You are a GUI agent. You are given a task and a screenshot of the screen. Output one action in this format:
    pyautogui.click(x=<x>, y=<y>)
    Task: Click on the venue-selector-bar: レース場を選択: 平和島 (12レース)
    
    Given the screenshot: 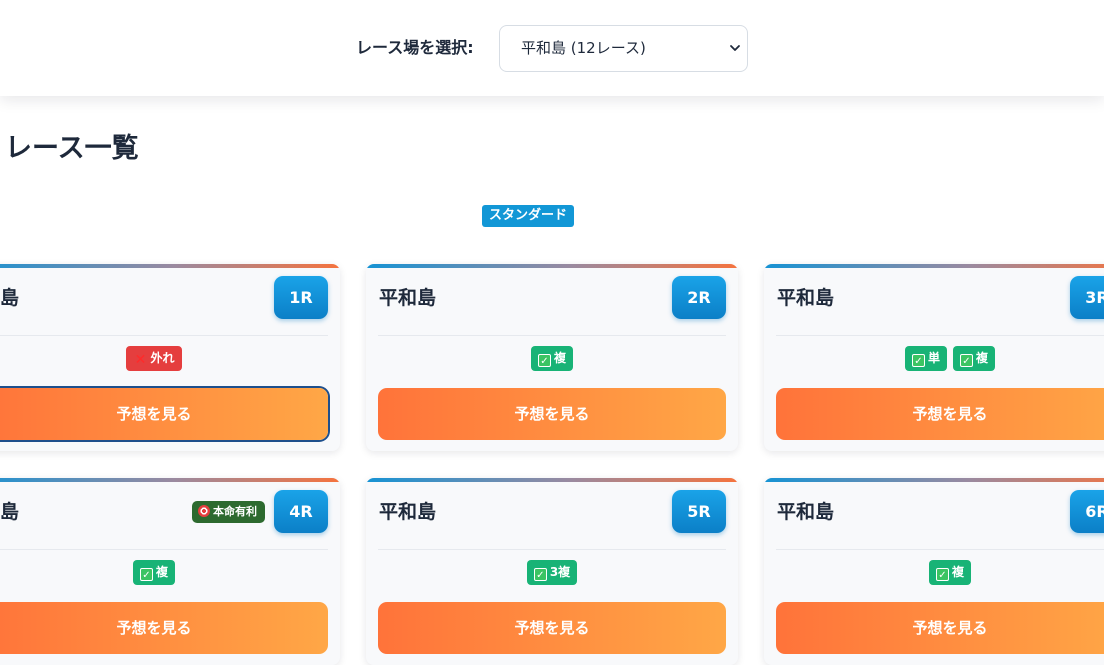 What is the action you would take?
    pyautogui.click(x=552, y=48)
    